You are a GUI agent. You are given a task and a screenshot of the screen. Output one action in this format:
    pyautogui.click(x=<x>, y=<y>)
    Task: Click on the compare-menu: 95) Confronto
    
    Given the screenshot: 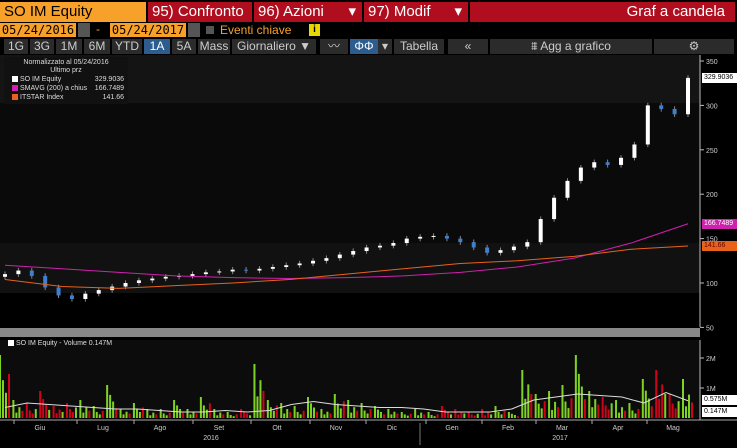 What is the action you would take?
    pyautogui.click(x=200, y=12)
    